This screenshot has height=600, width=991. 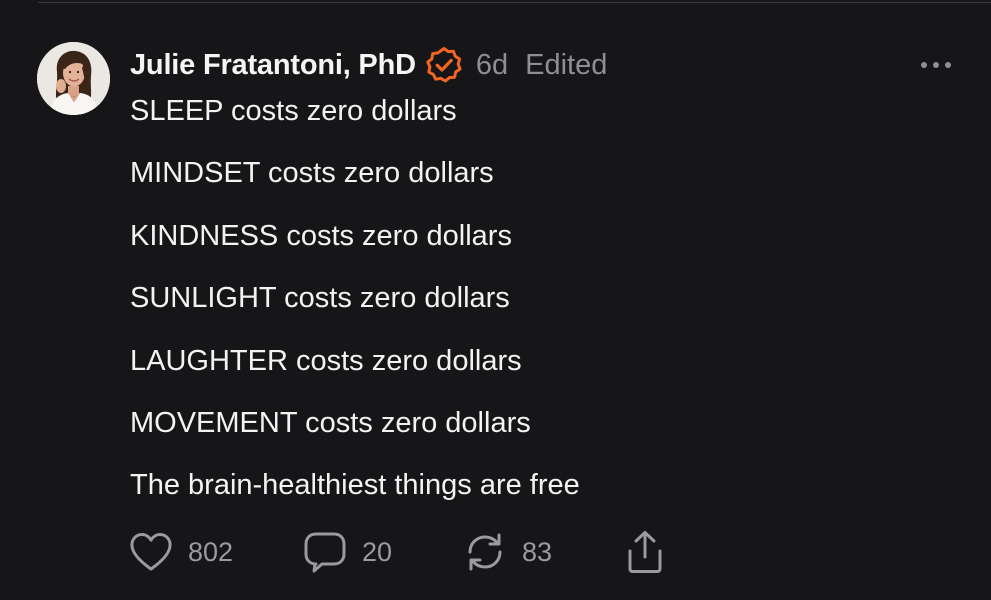 What do you see at coordinates (320, 298) in the screenshot?
I see `post-line: SUNLIGHT costs zero dollars` at bounding box center [320, 298].